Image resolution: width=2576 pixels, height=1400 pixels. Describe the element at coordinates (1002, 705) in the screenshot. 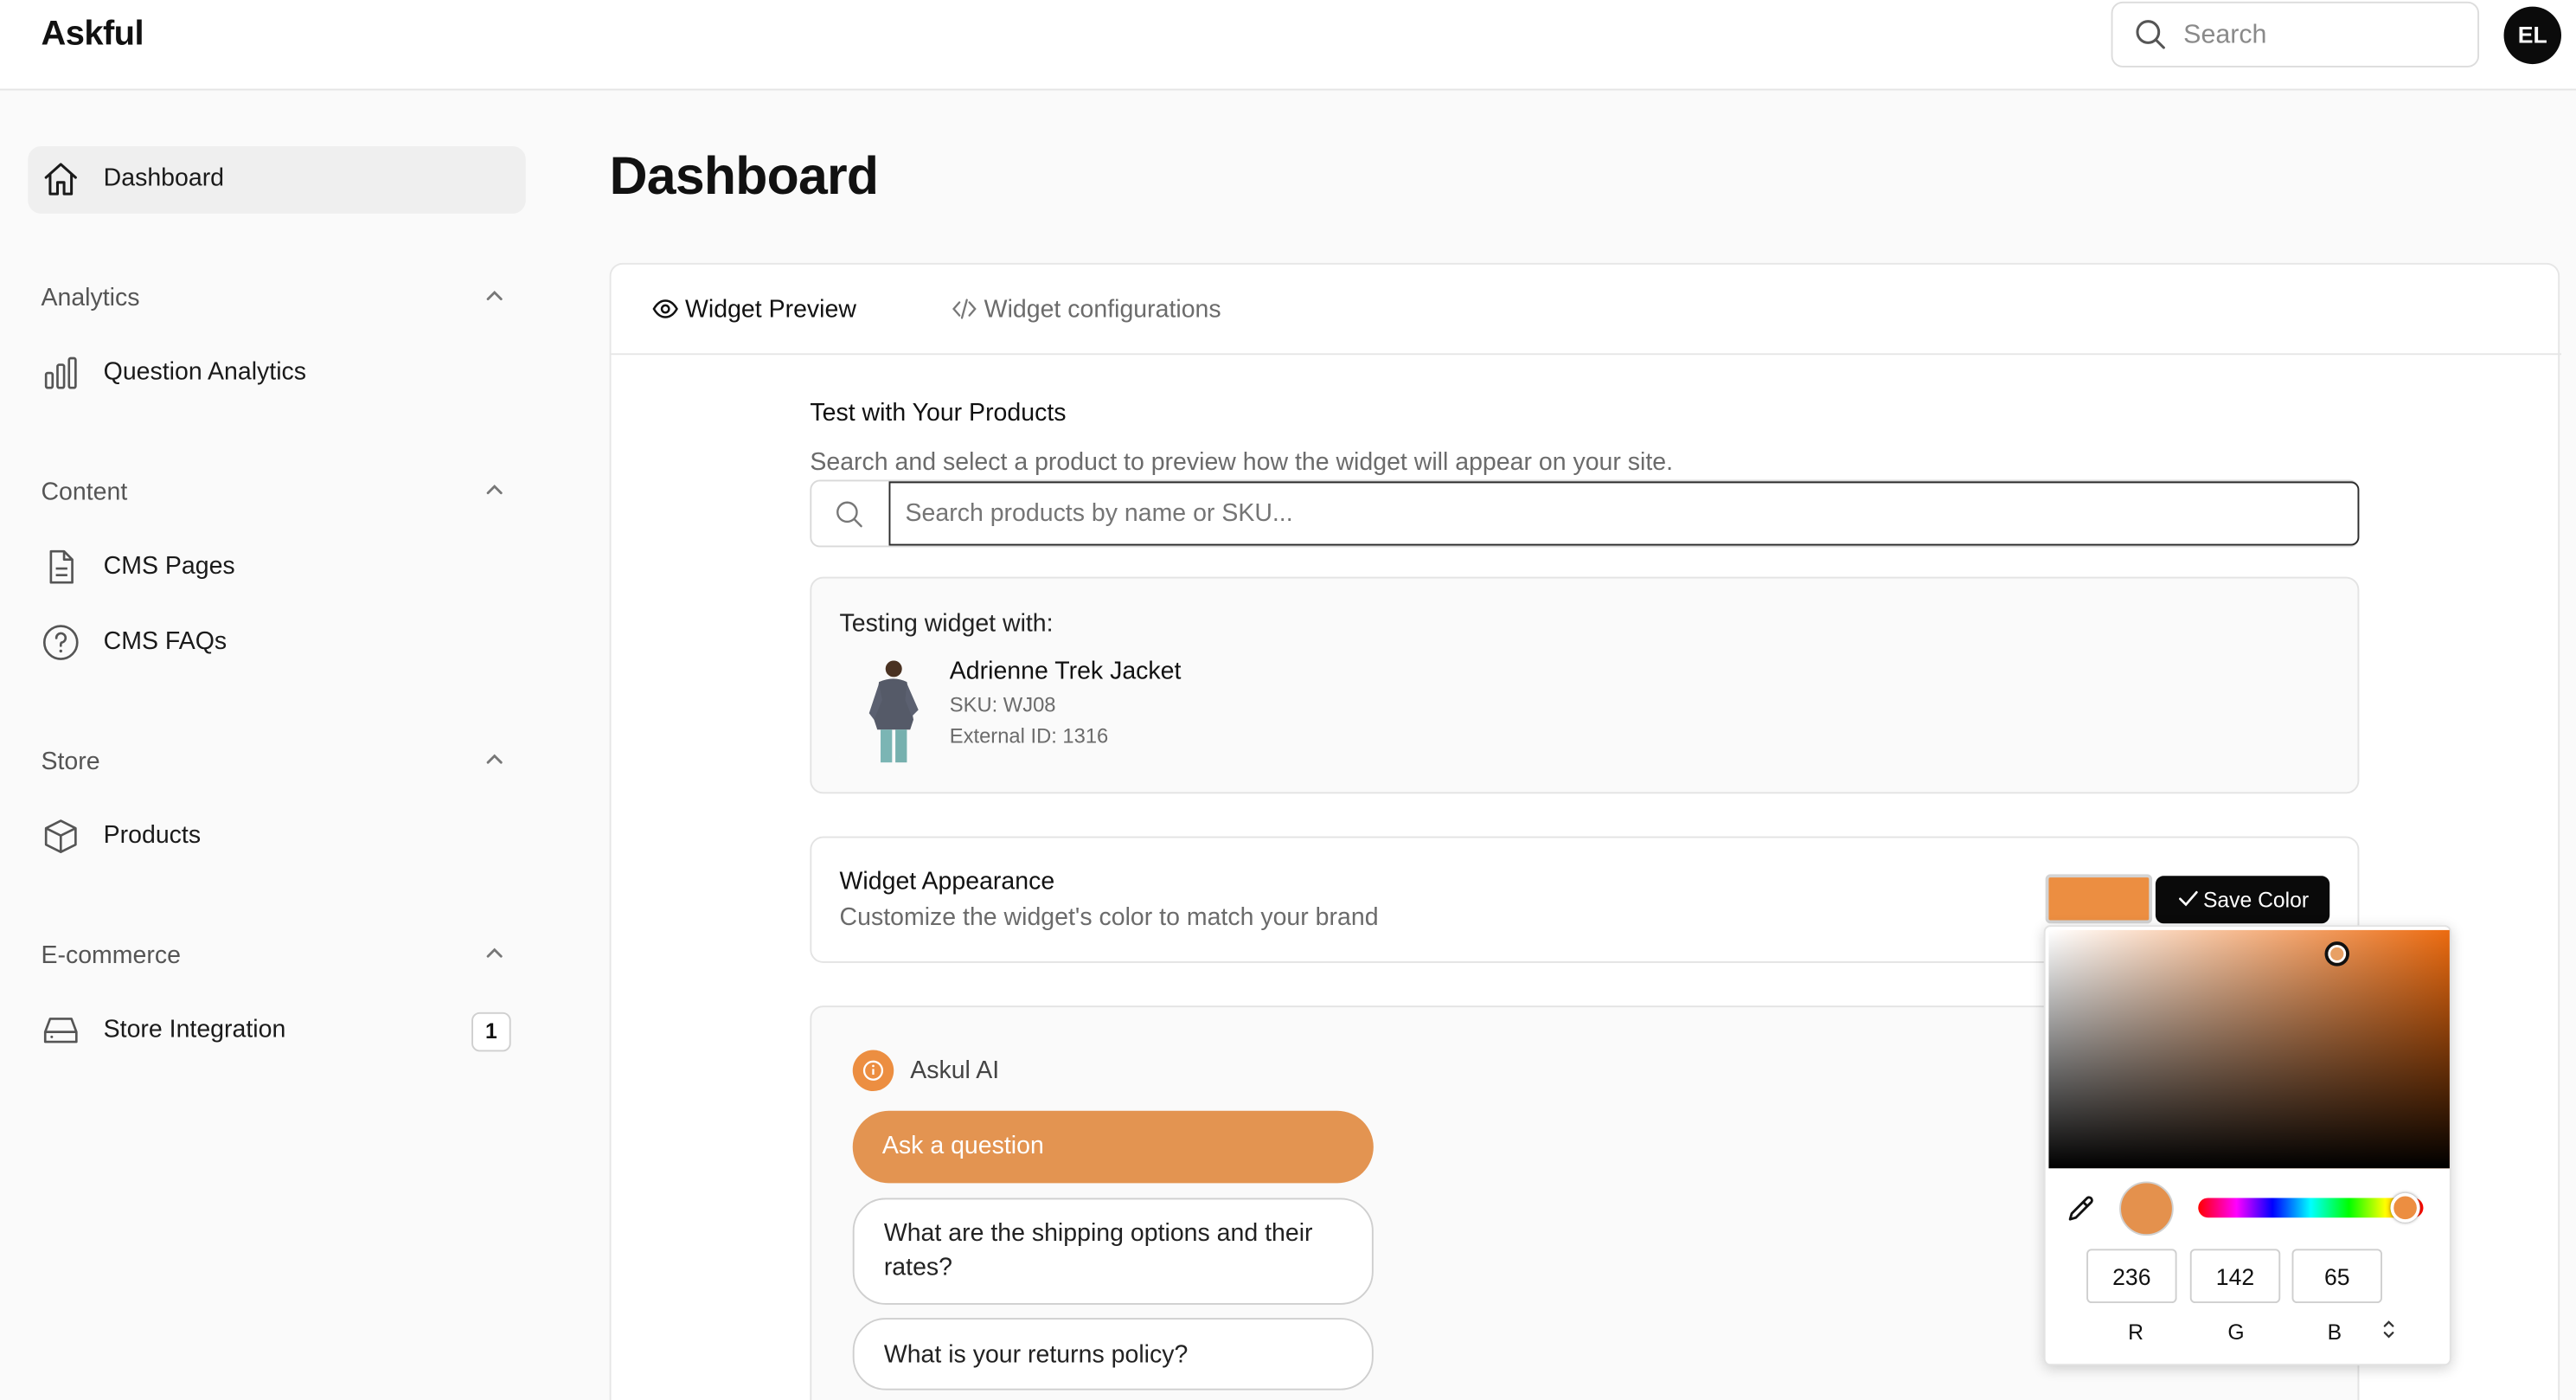

I see `product-sku: SKU: WJ08` at that location.